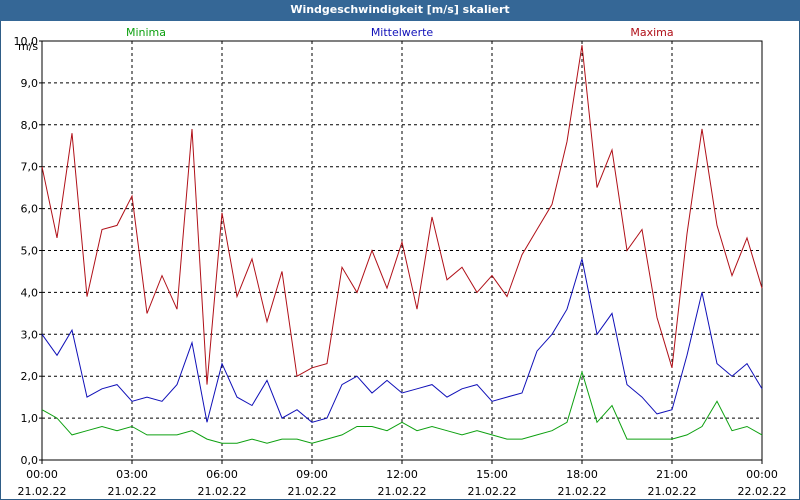 The image size is (800, 500). What do you see at coordinates (30, 209) in the screenshot?
I see `y-tick-label: 6,0` at bounding box center [30, 209].